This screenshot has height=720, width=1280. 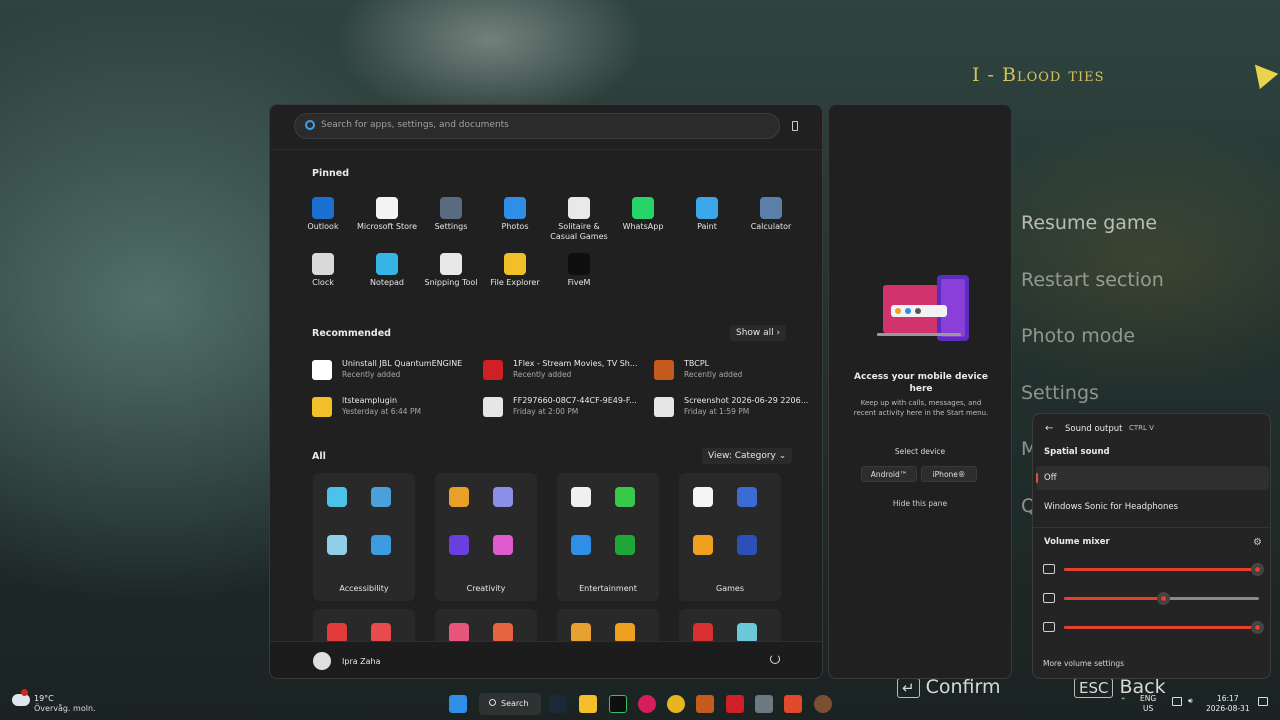 I want to click on recommended-item: TBCPL Recently added, so click(x=736, y=373).